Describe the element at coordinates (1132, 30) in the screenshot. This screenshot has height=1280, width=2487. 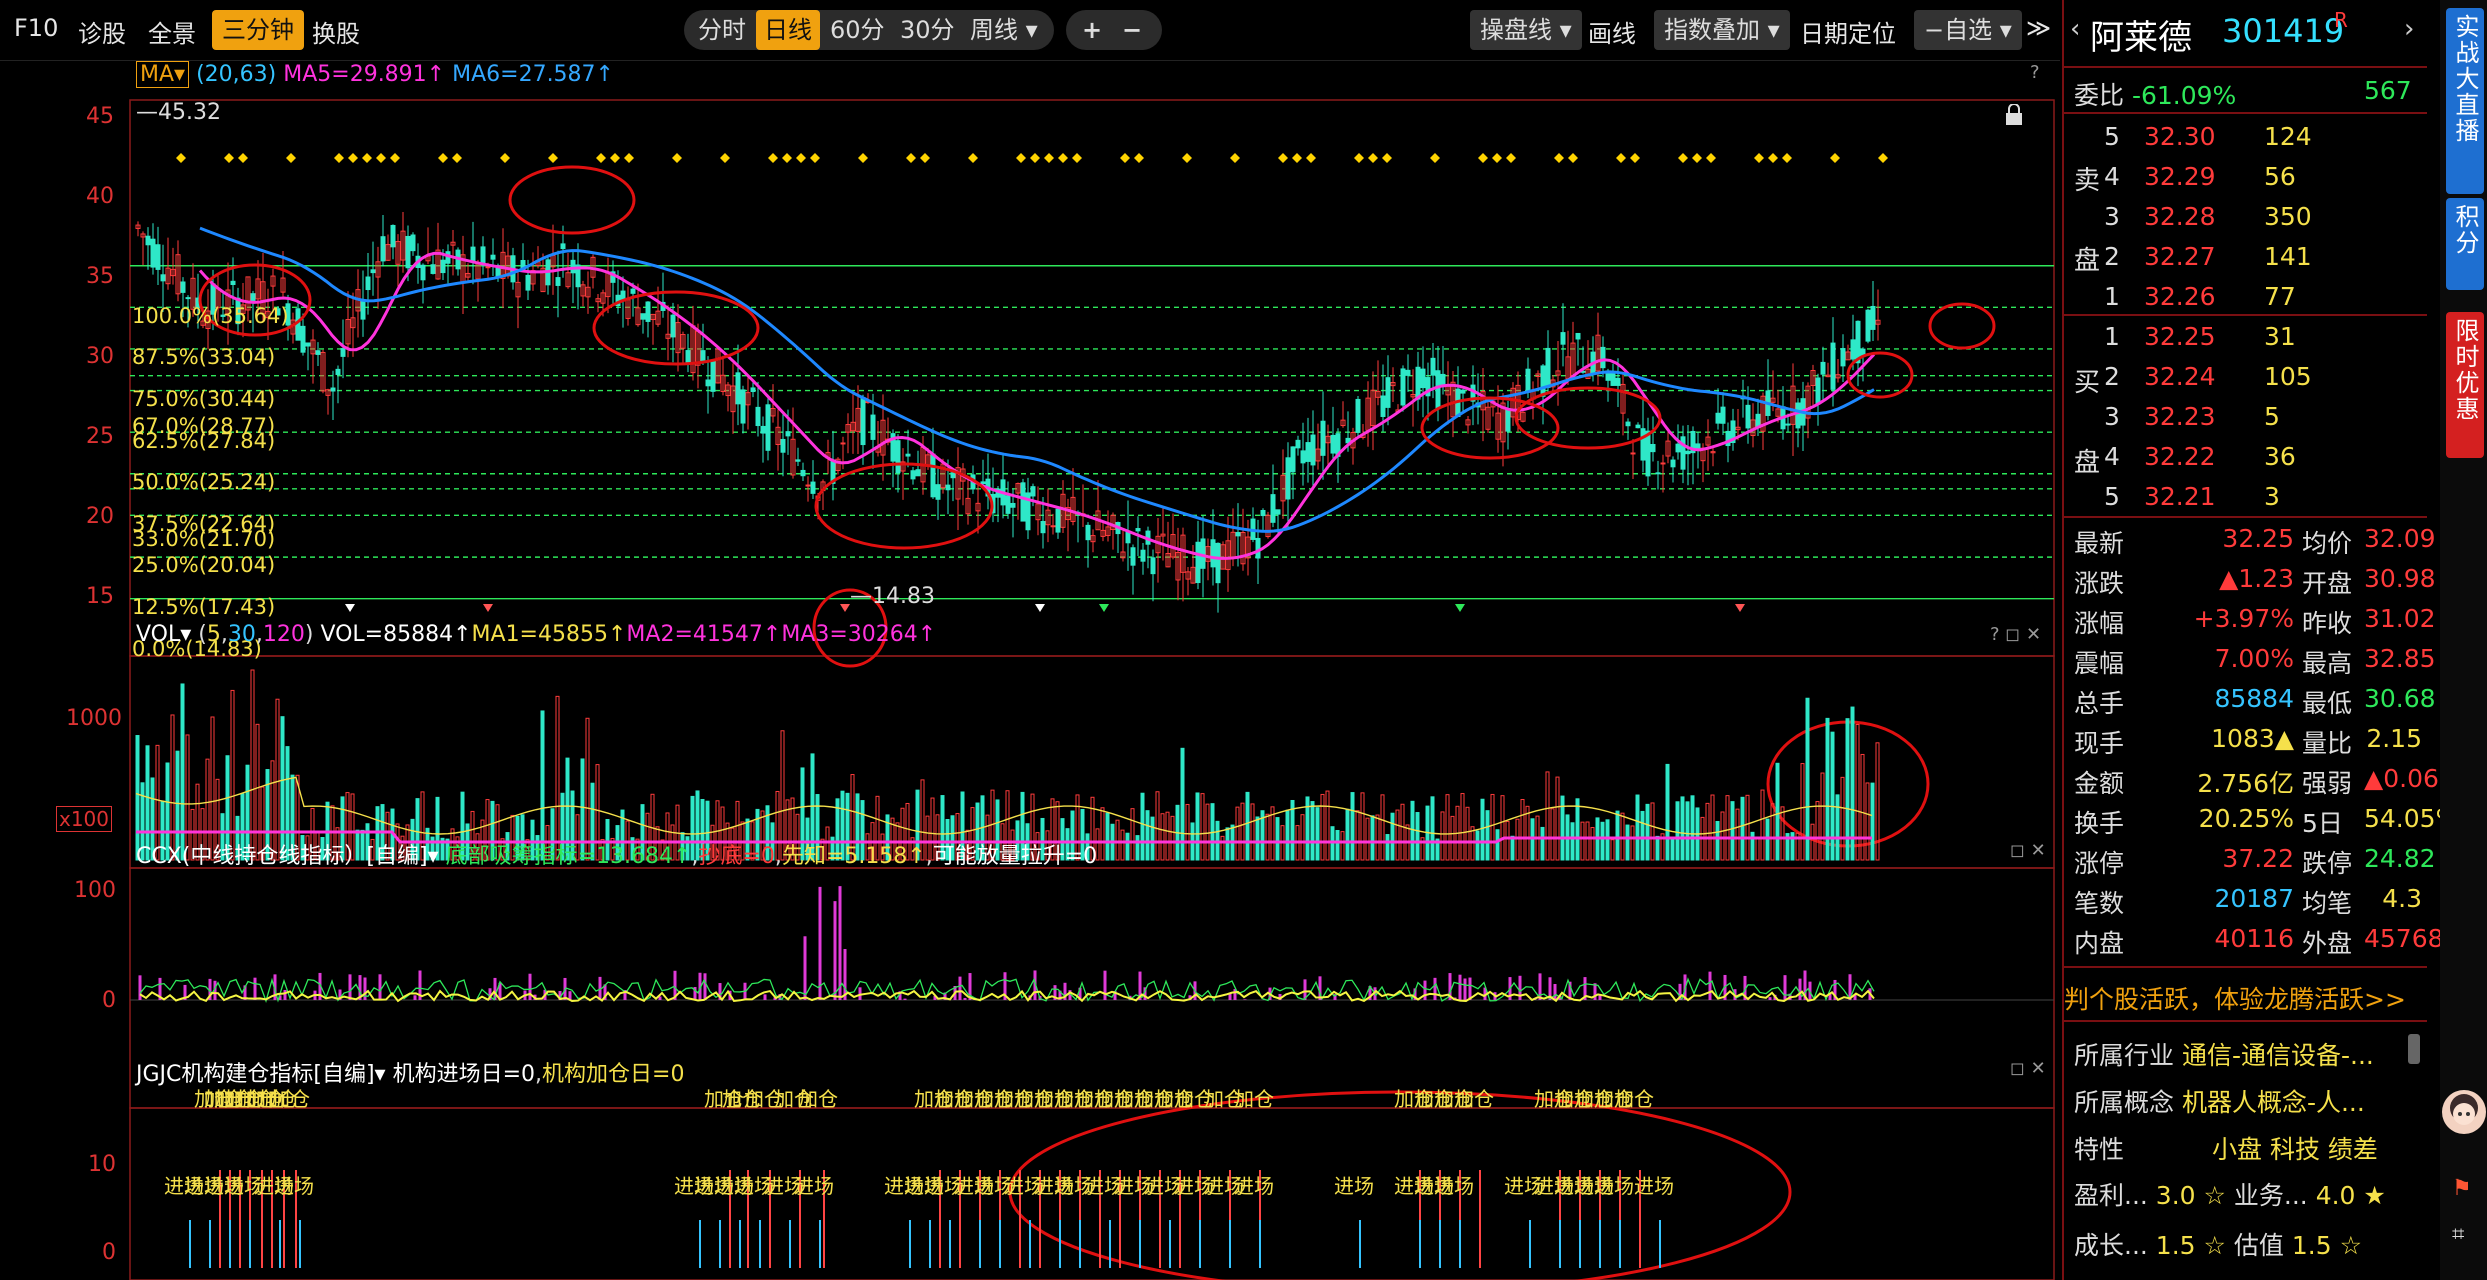
I see `zoom-out-button: −` at that location.